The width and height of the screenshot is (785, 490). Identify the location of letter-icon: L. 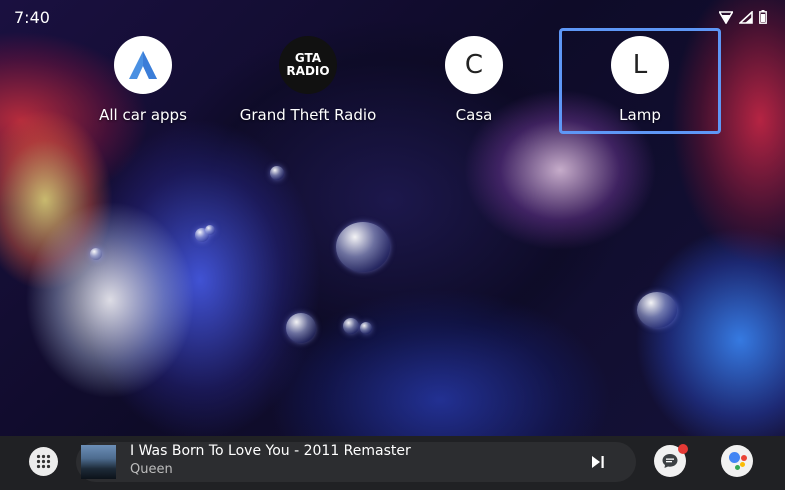
(640, 65).